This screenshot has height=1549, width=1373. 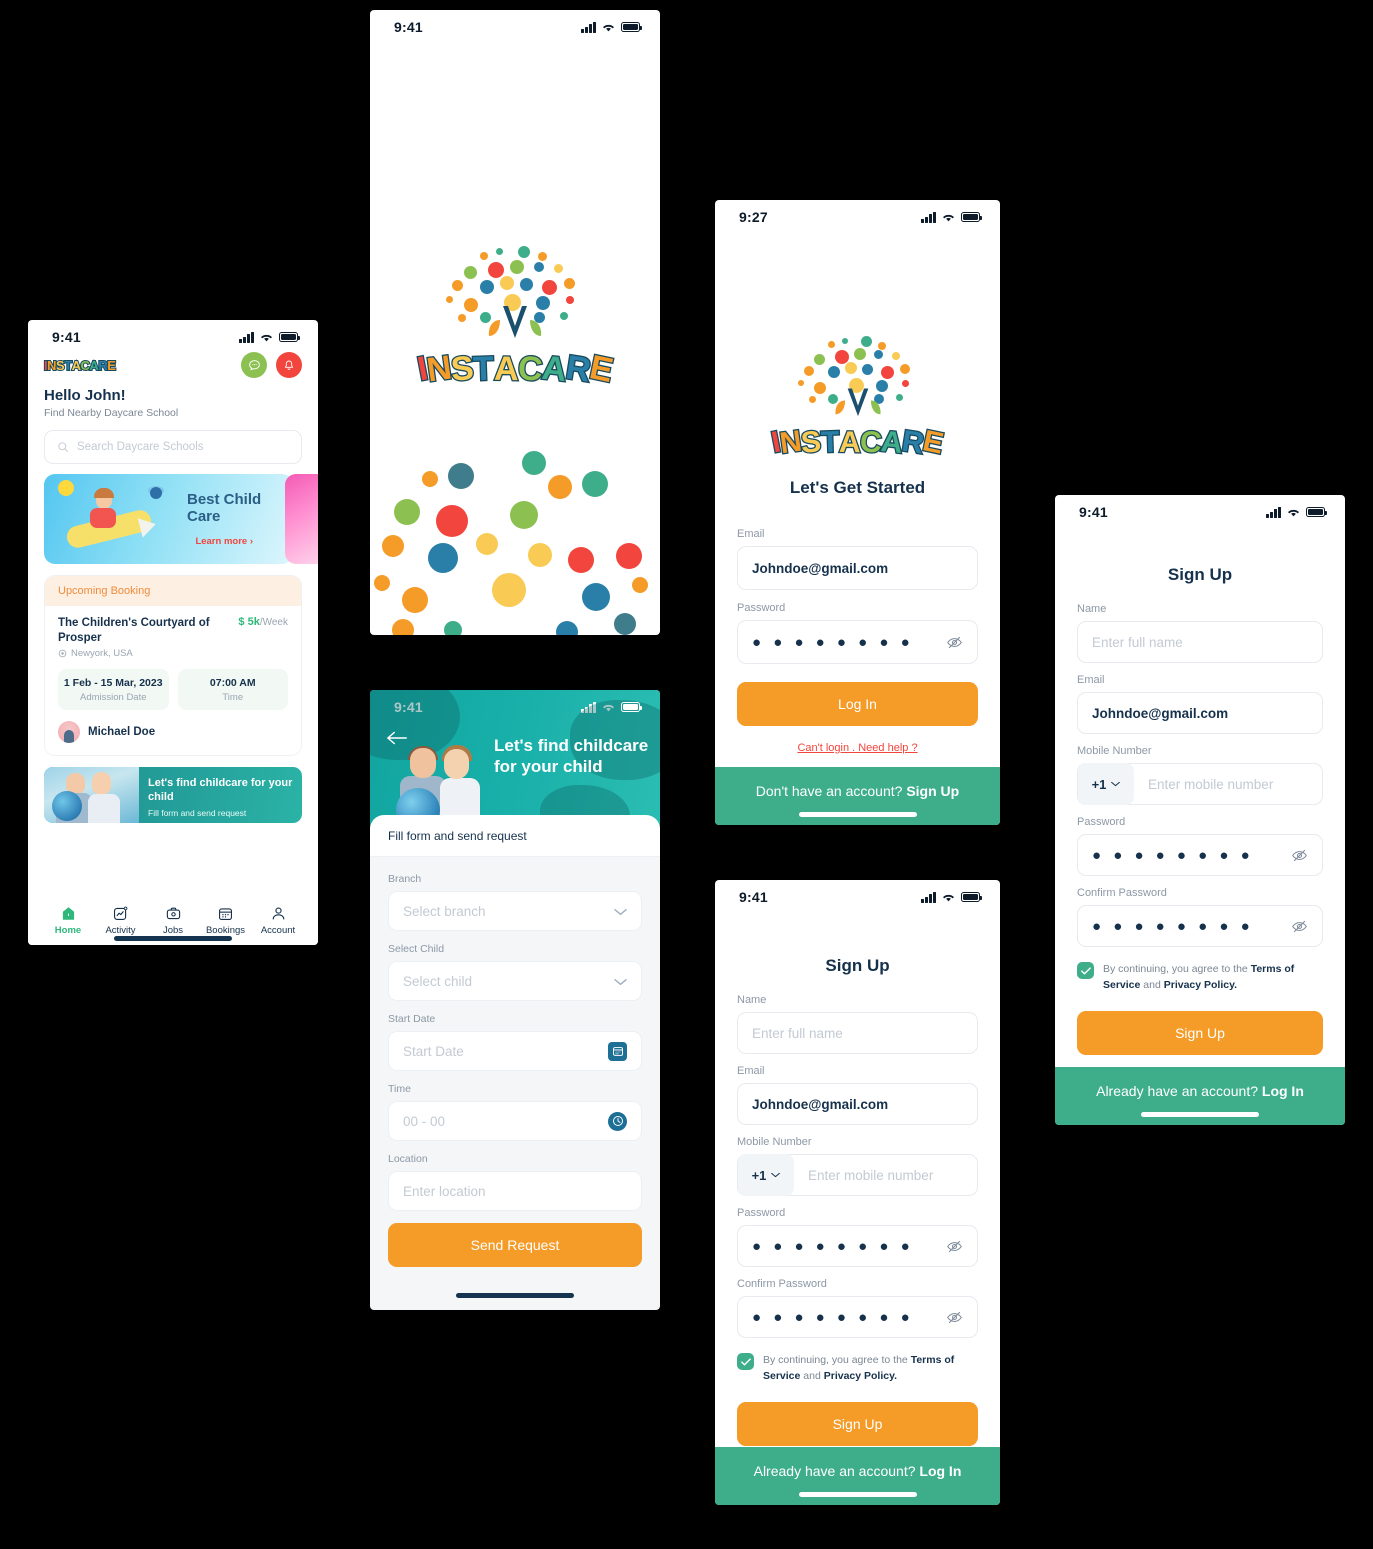 What do you see at coordinates (104, 493) in the screenshot?
I see `kid-hair` at bounding box center [104, 493].